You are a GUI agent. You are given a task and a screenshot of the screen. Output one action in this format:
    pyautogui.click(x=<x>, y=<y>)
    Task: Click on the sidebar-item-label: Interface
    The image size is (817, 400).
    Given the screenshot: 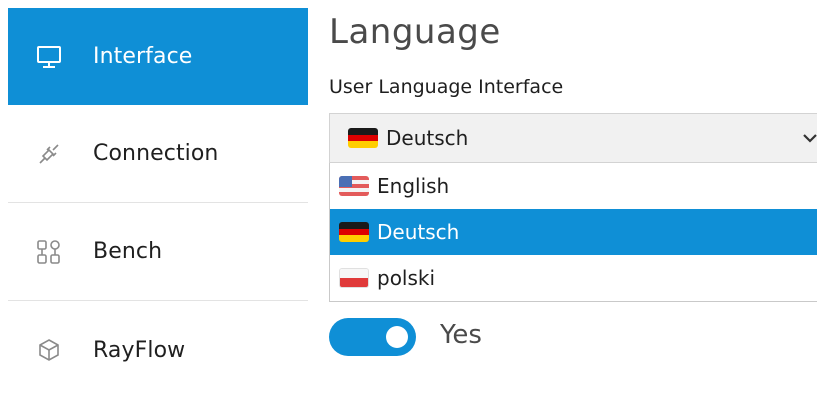 What is the action you would take?
    pyautogui.click(x=143, y=56)
    